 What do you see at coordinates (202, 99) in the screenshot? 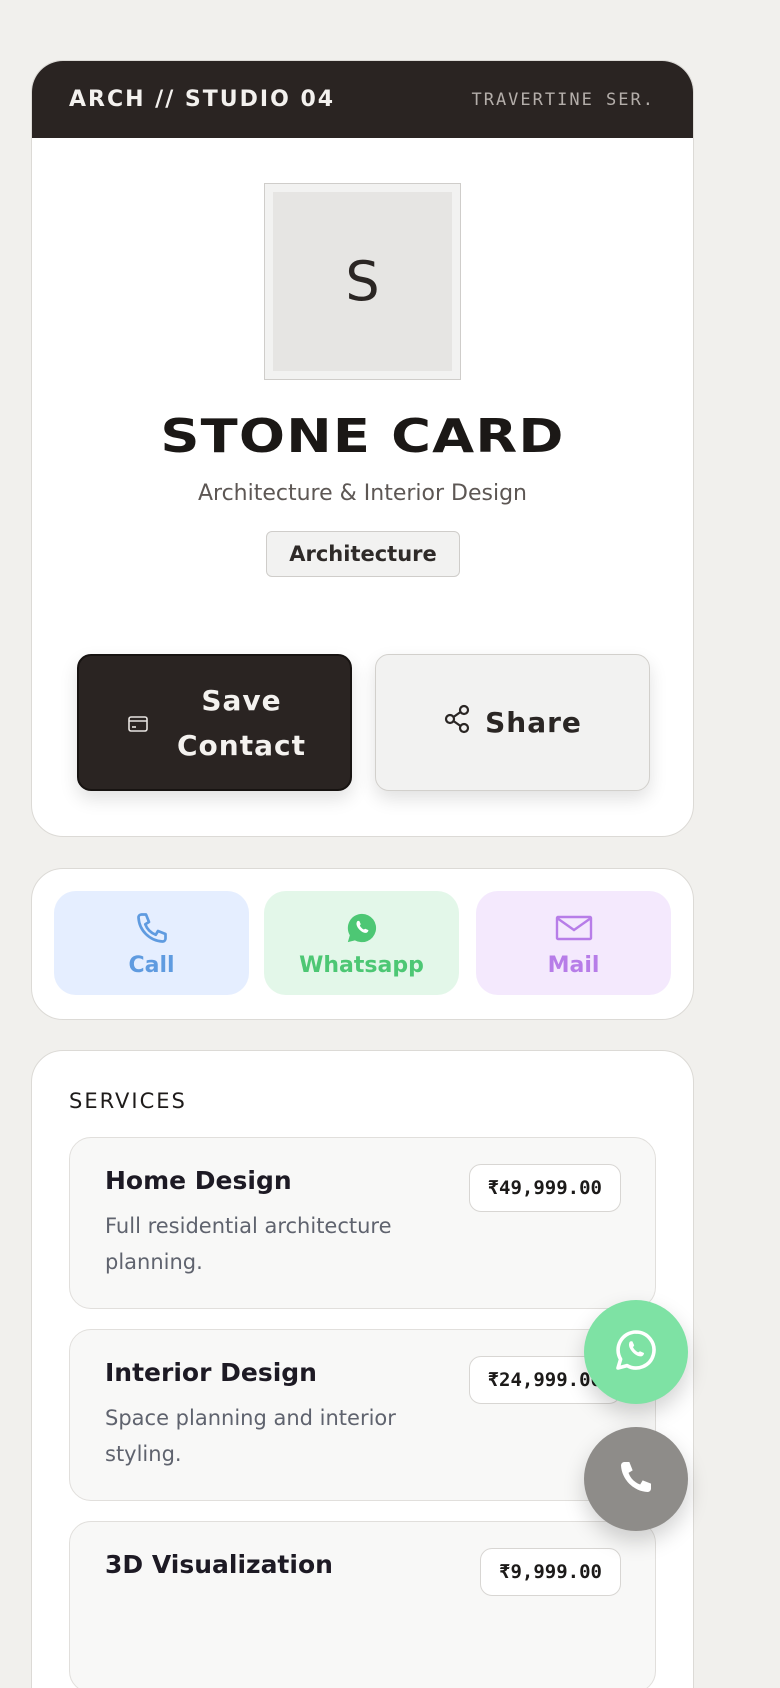
I see `brand-label: ARCH // STUDIO 04` at bounding box center [202, 99].